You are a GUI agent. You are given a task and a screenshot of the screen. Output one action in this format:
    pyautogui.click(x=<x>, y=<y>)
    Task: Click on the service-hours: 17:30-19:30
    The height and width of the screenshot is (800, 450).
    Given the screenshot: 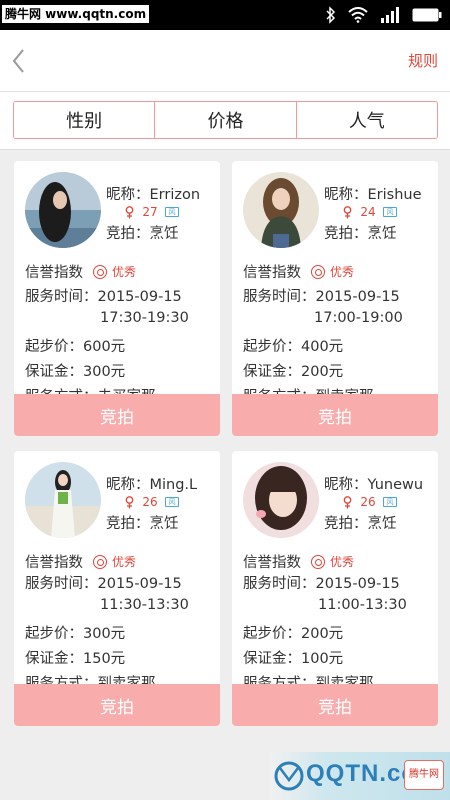 What is the action you would take?
    pyautogui.click(x=144, y=318)
    